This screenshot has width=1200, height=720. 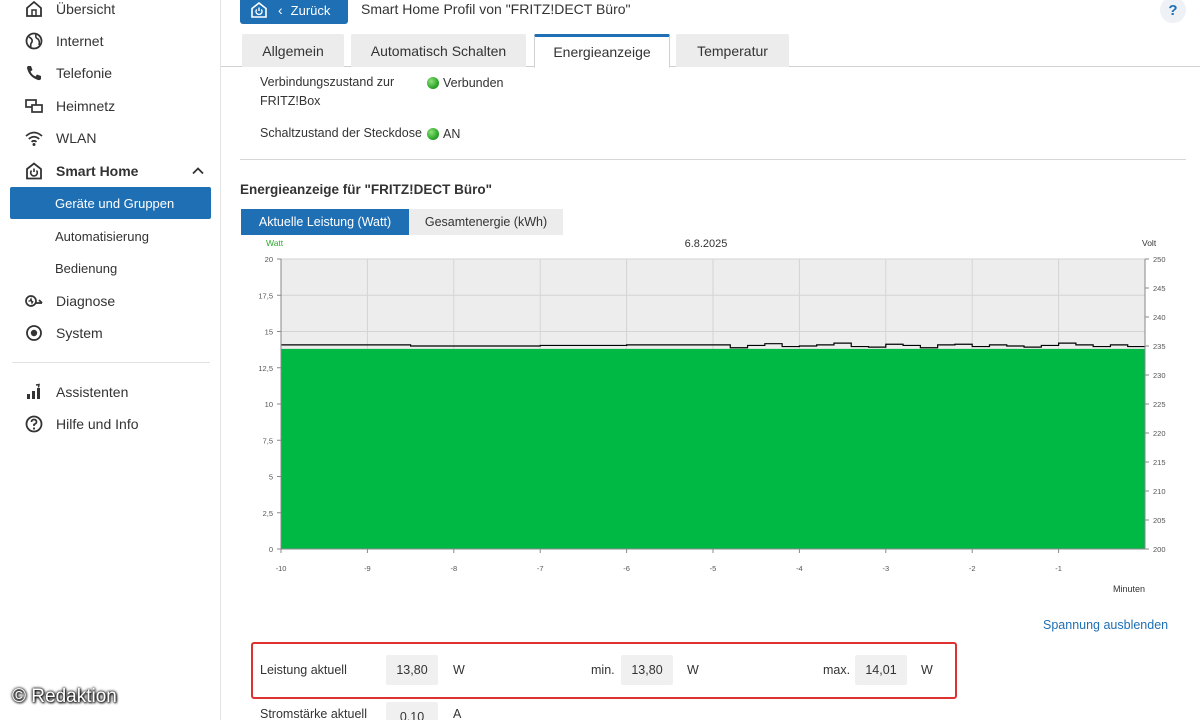 What do you see at coordinates (325, 222) in the screenshot?
I see `tab-aktuelle-leistung: Aktuelle Leistung (Watt)` at bounding box center [325, 222].